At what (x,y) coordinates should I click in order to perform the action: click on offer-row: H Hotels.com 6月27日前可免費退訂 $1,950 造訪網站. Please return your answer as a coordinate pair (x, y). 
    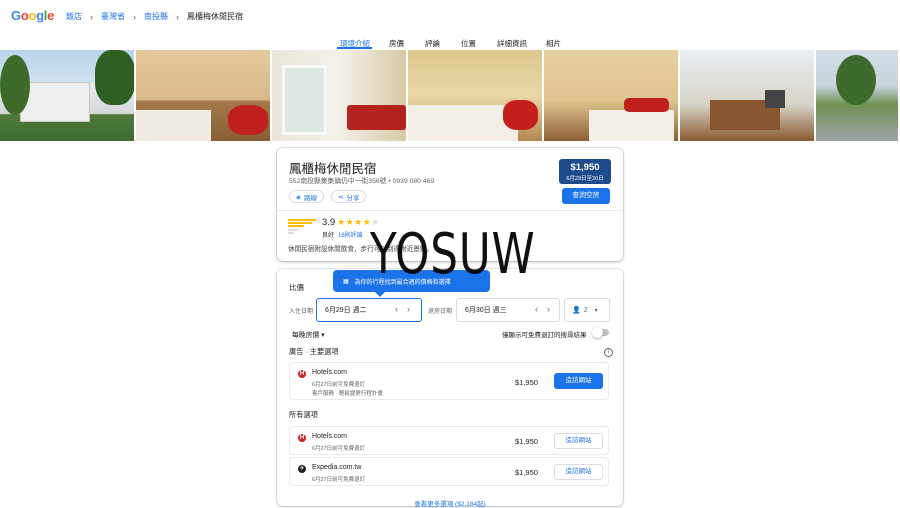
    Looking at the image, I should click on (449, 440).